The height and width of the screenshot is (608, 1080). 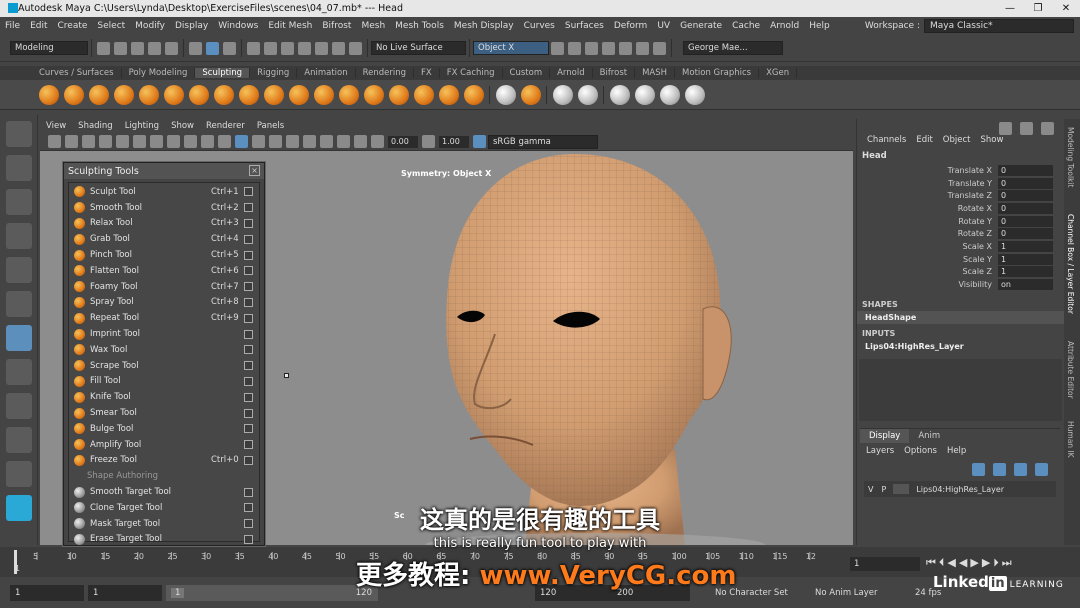 I want to click on side-tab-human-ik: Human IK, so click(x=1070, y=439).